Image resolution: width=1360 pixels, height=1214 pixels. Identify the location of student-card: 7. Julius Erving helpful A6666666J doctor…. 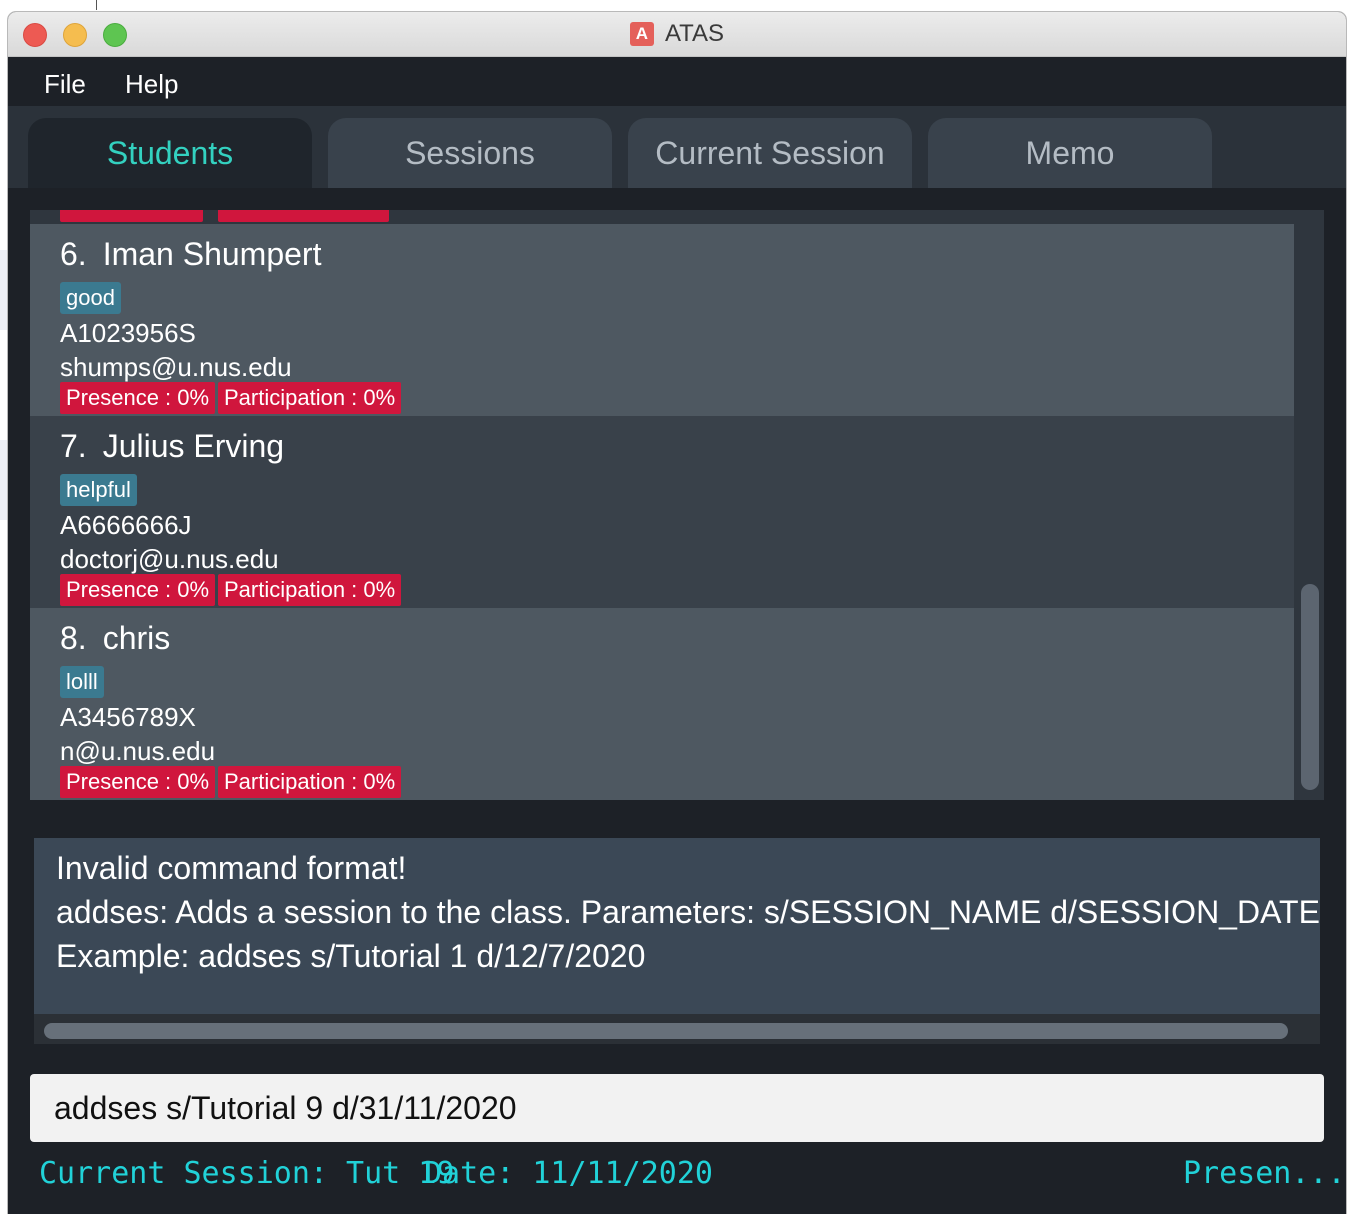
(662, 512).